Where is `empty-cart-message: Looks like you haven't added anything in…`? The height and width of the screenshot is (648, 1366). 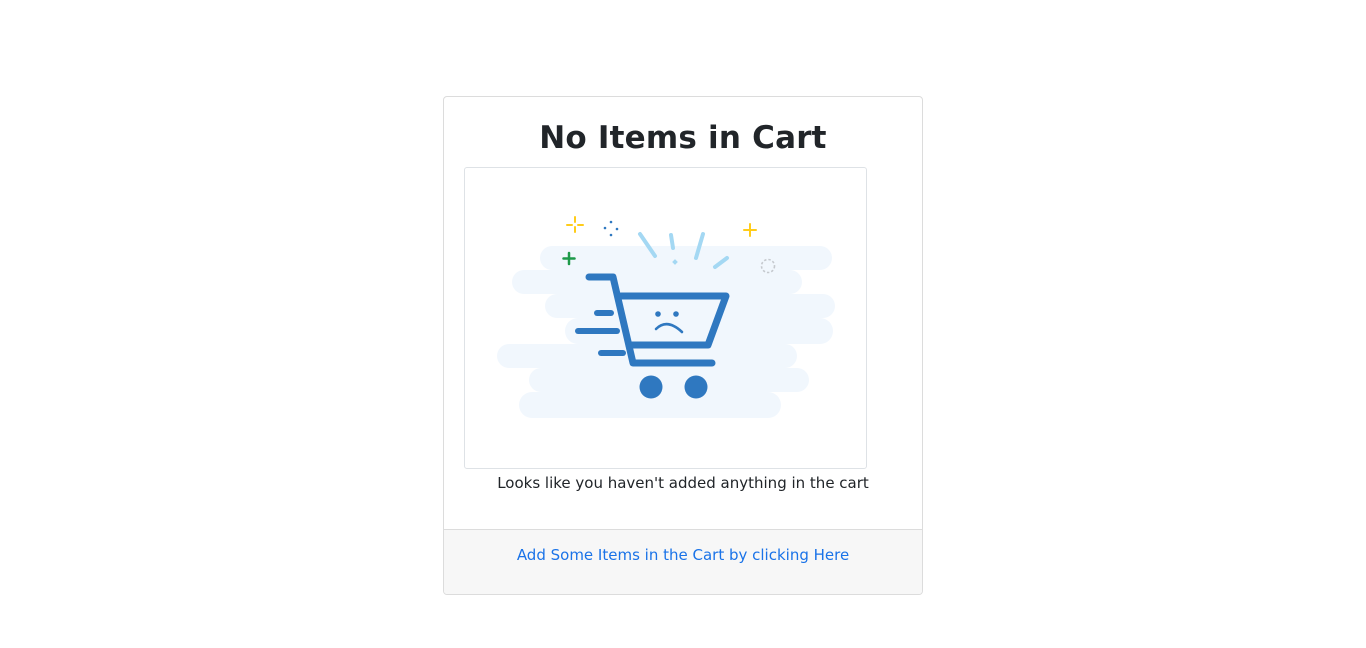 empty-cart-message: Looks like you haven't added anything in… is located at coordinates (683, 483).